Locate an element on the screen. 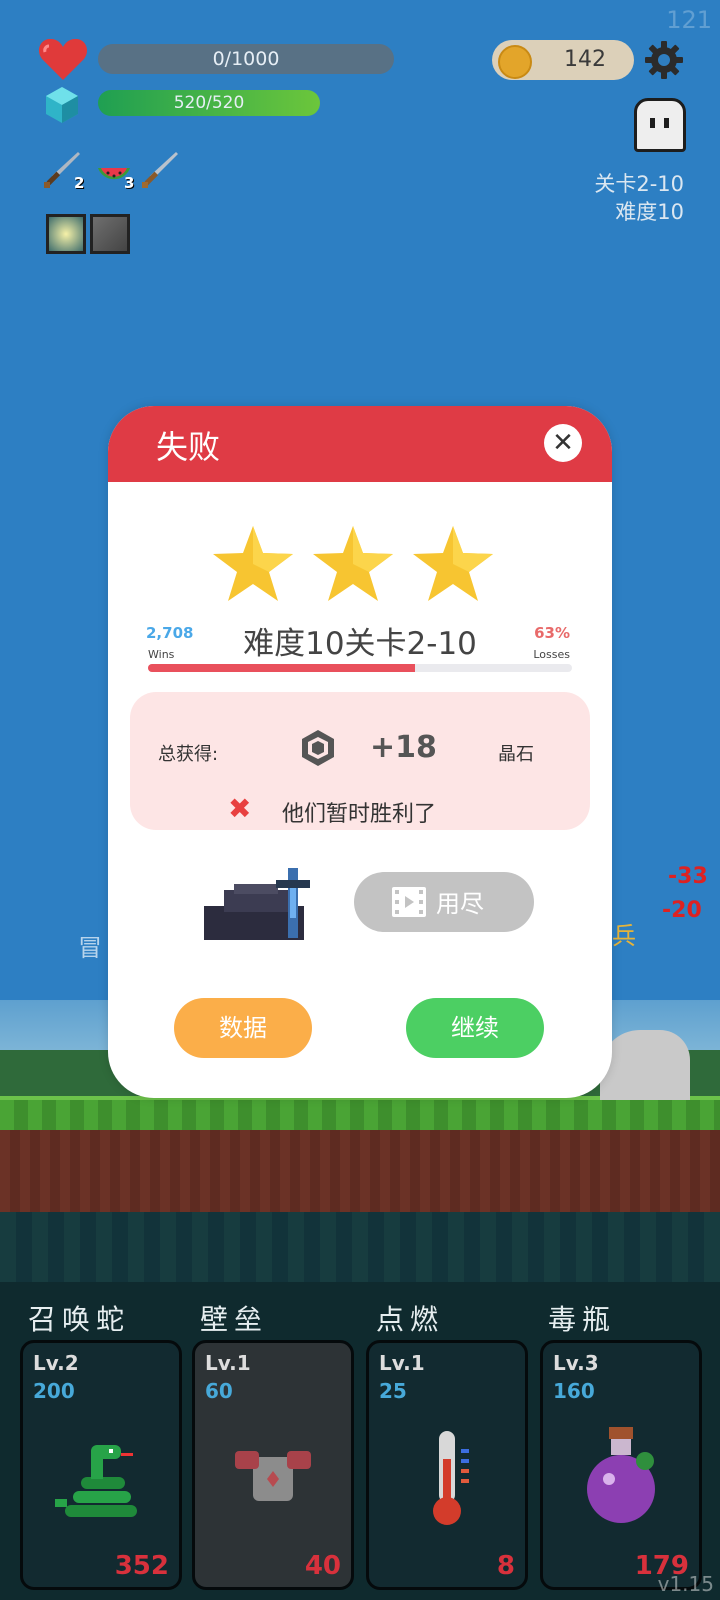  item-count: 3 is located at coordinates (129, 183).